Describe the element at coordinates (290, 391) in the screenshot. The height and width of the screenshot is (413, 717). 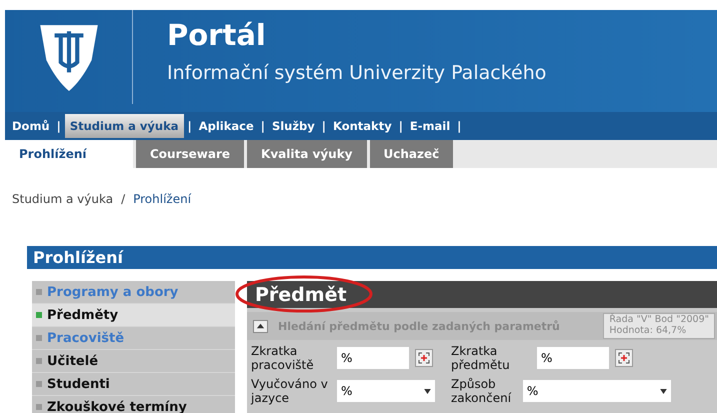
I see `field-label: Vyučováno v jazyce` at that location.